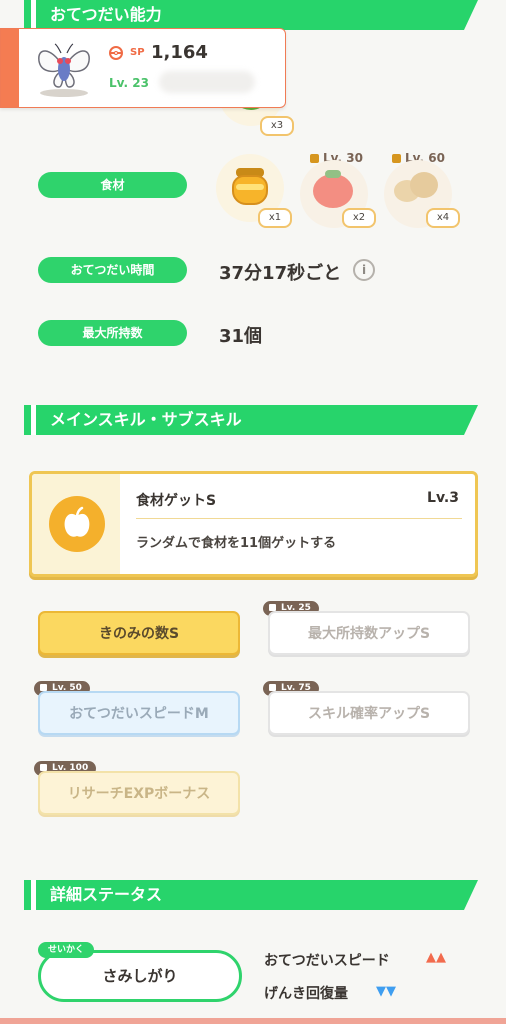 This screenshot has height=1024, width=506. Describe the element at coordinates (129, 83) in the screenshot. I see `level-label: Lv. 23` at that location.